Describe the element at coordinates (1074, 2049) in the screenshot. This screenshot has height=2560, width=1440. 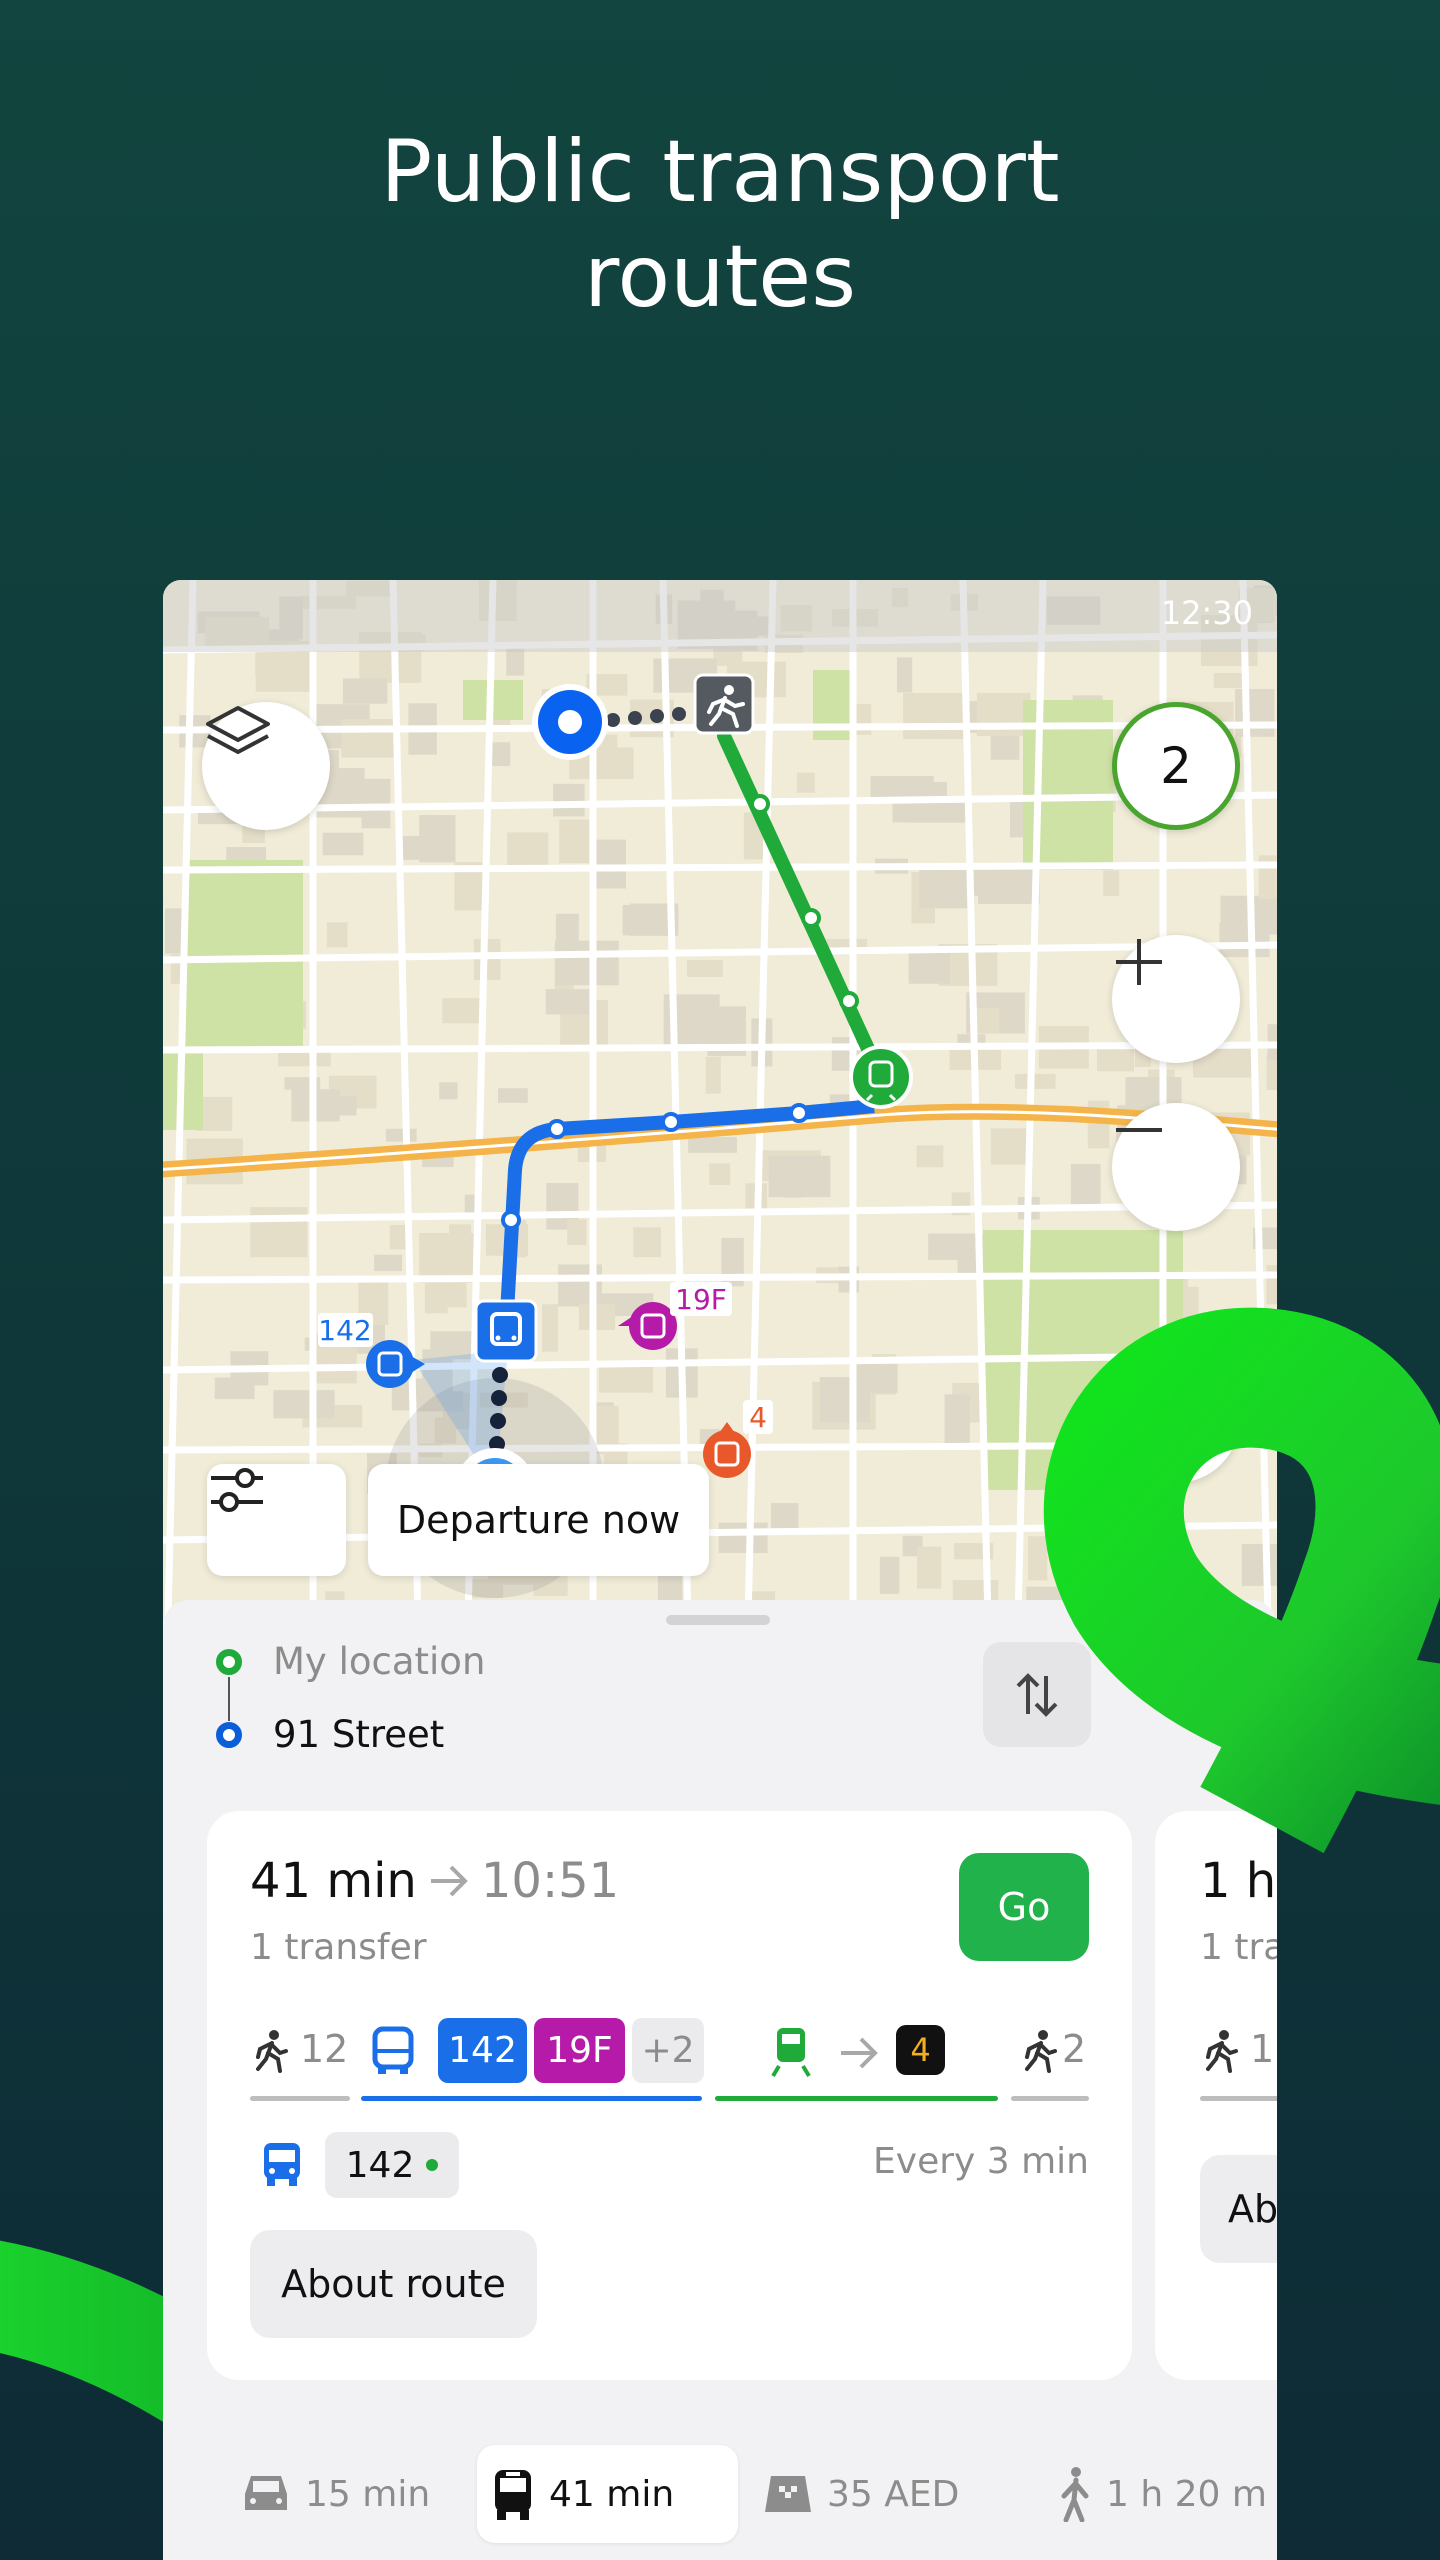
I see `walk-end-minutes: 2` at that location.